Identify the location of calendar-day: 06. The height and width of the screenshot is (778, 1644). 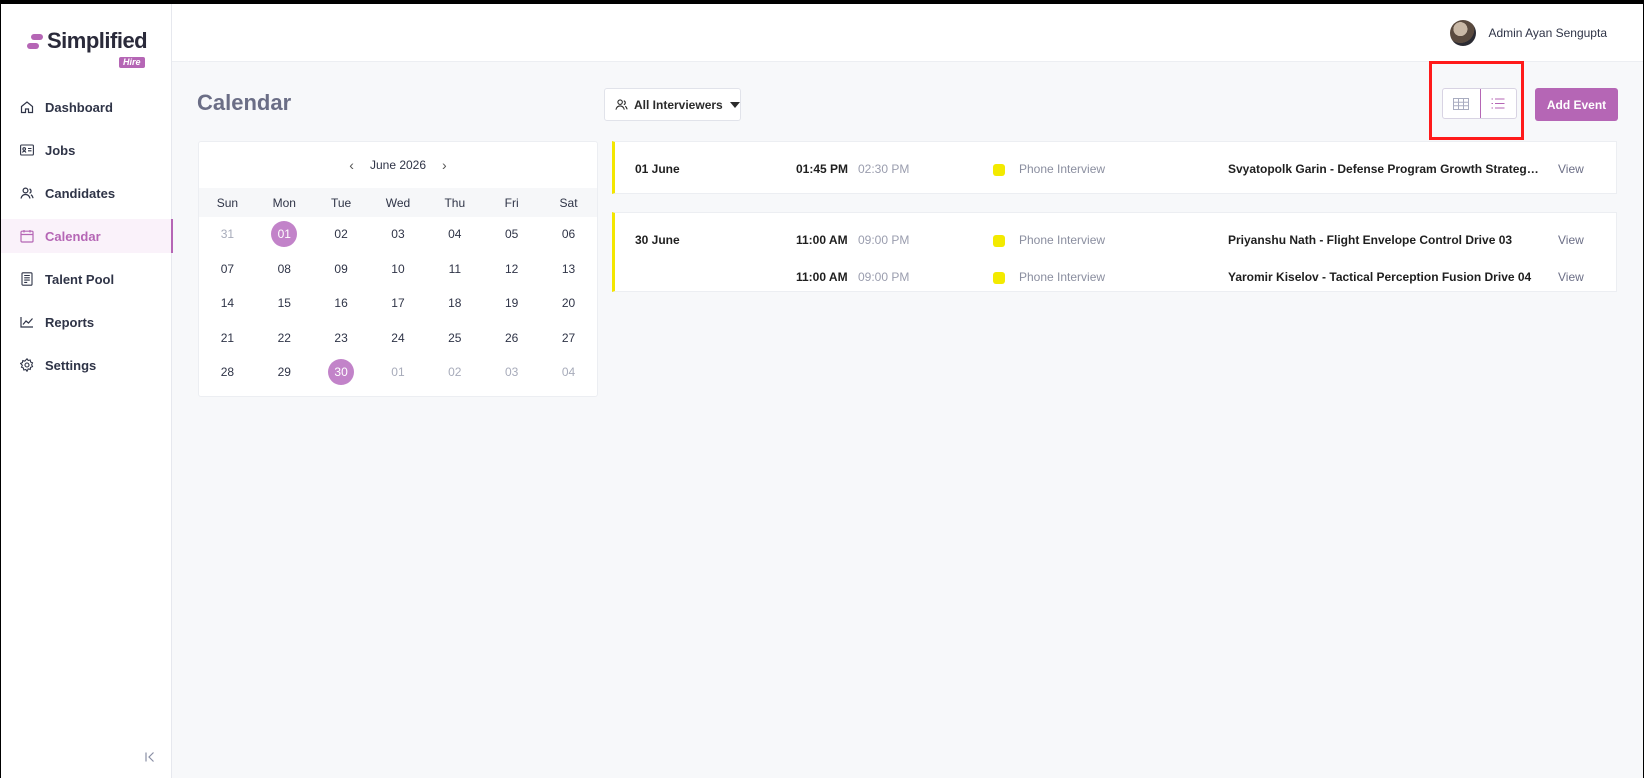
(568, 234).